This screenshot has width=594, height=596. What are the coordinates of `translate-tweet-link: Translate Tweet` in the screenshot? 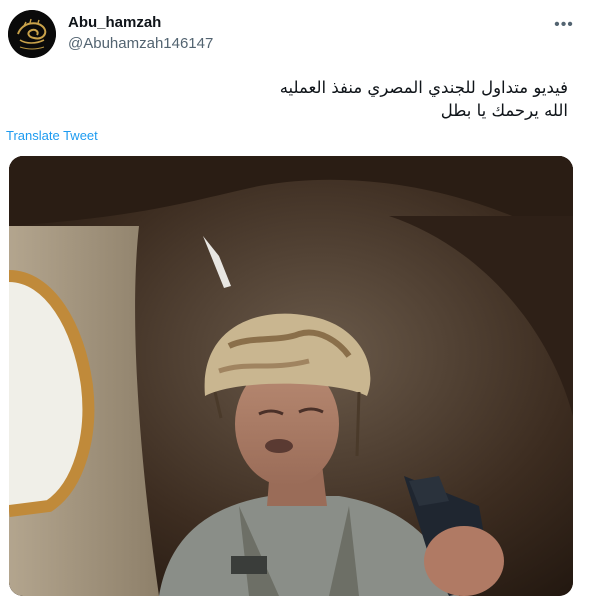 It's located at (52, 135).